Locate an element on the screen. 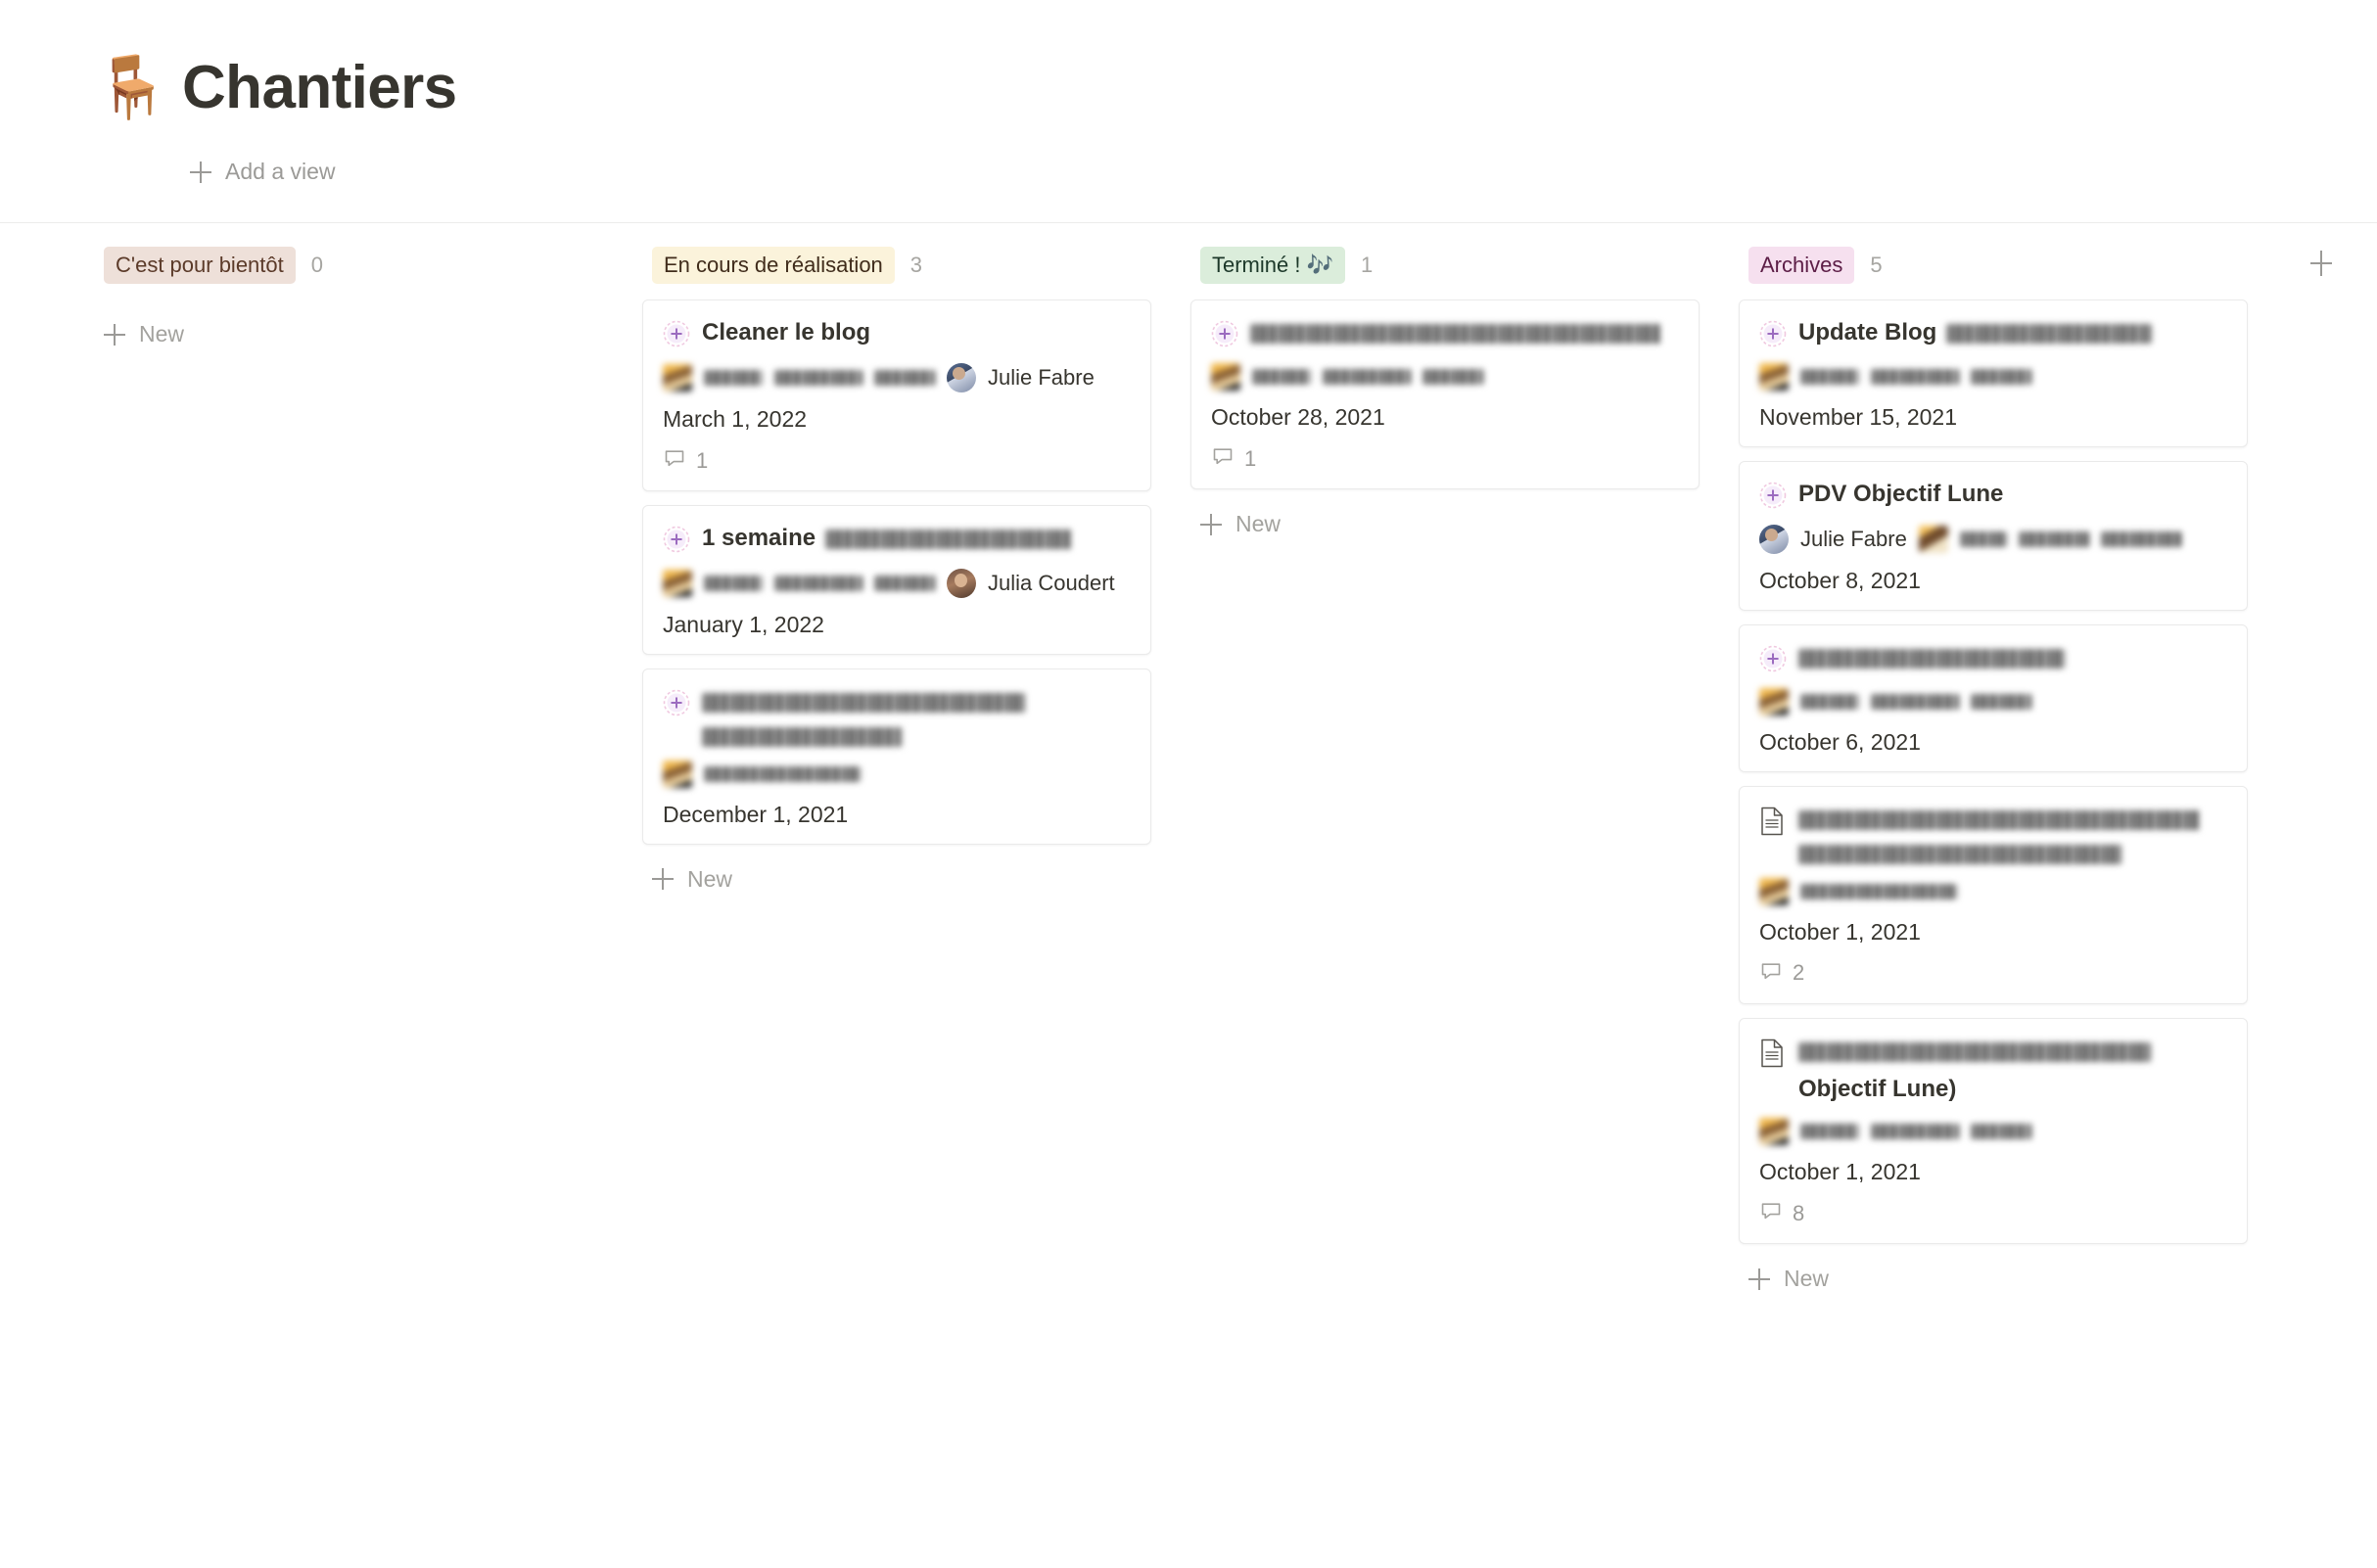 The image size is (2377, 1568). comment-indicator: 8 is located at coordinates (1993, 1213).